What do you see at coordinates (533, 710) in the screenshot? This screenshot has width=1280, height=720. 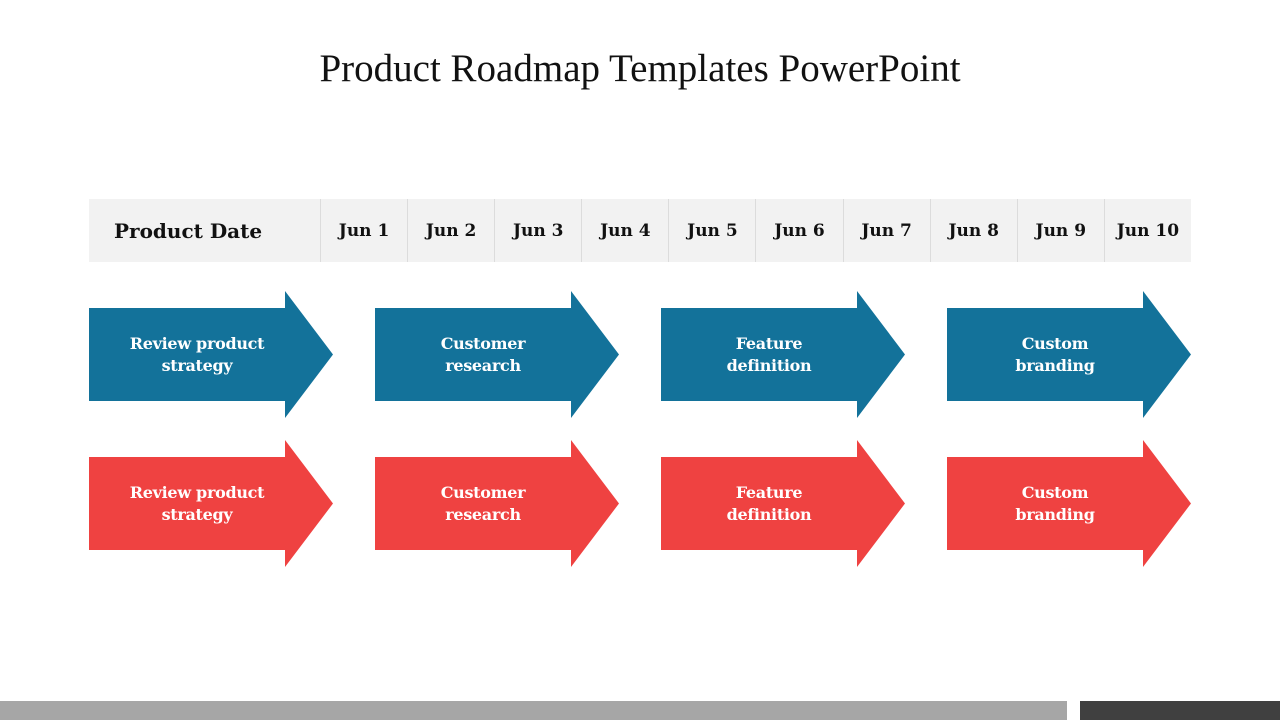 I see `footer-bar-gray` at bounding box center [533, 710].